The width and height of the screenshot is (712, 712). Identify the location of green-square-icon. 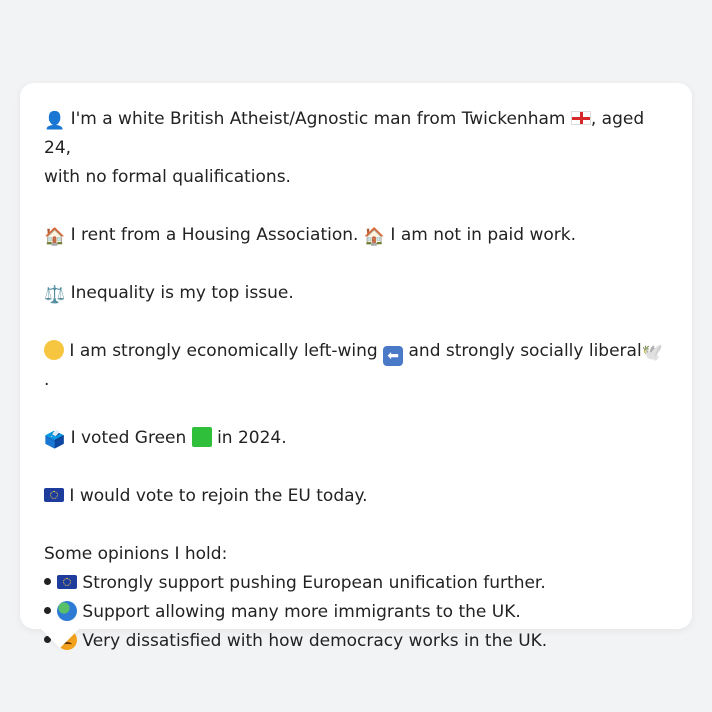
(201, 437).